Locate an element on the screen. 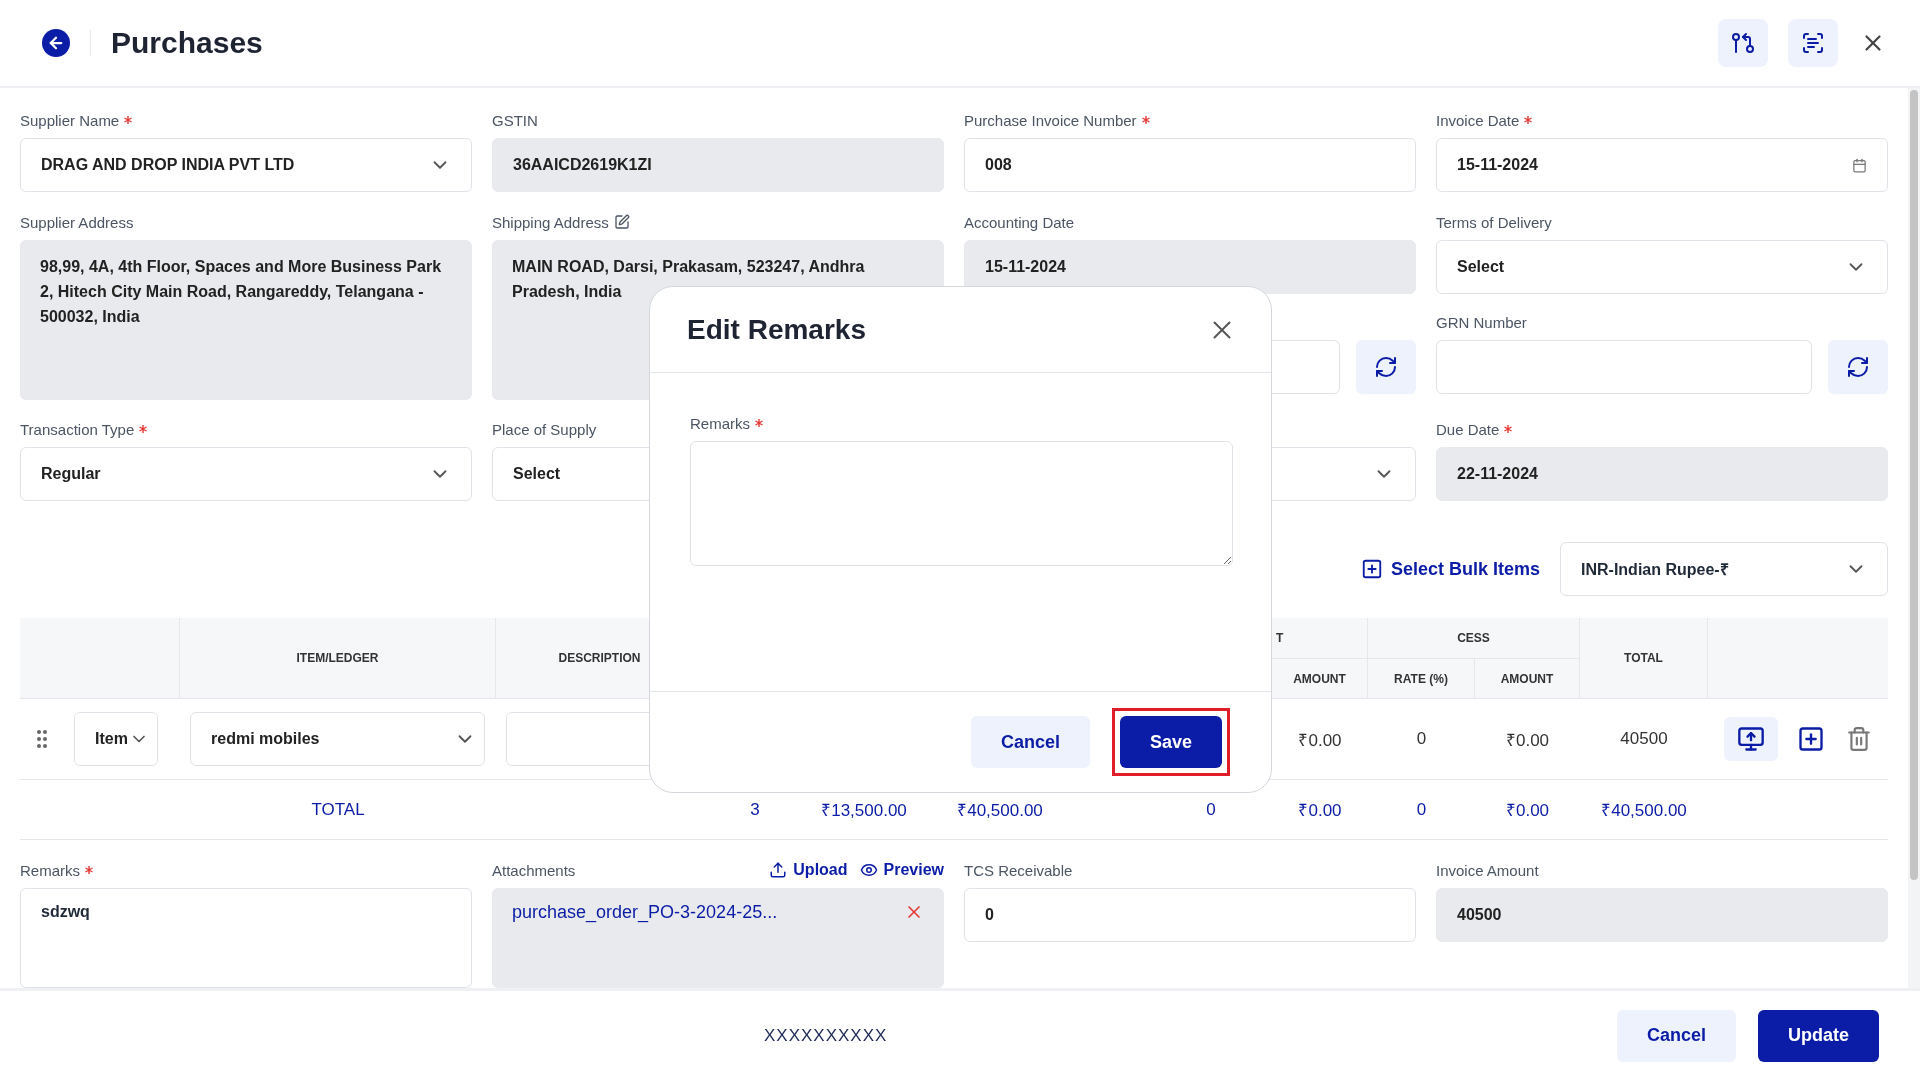  table-cell-text: 0 is located at coordinates (1421, 739).